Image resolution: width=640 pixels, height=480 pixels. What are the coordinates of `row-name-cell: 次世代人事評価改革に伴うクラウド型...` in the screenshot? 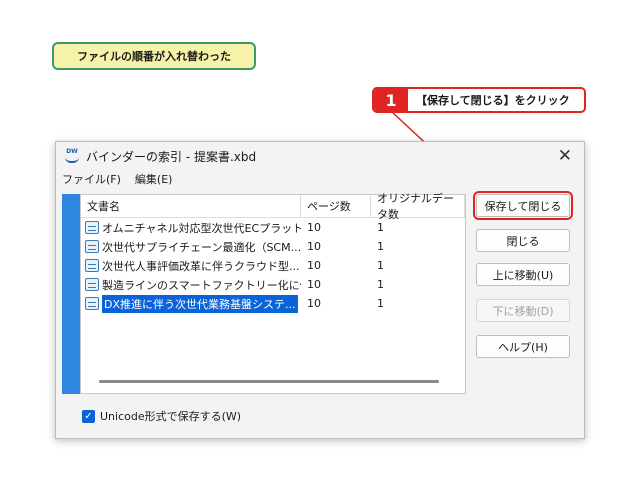 It's located at (191, 266).